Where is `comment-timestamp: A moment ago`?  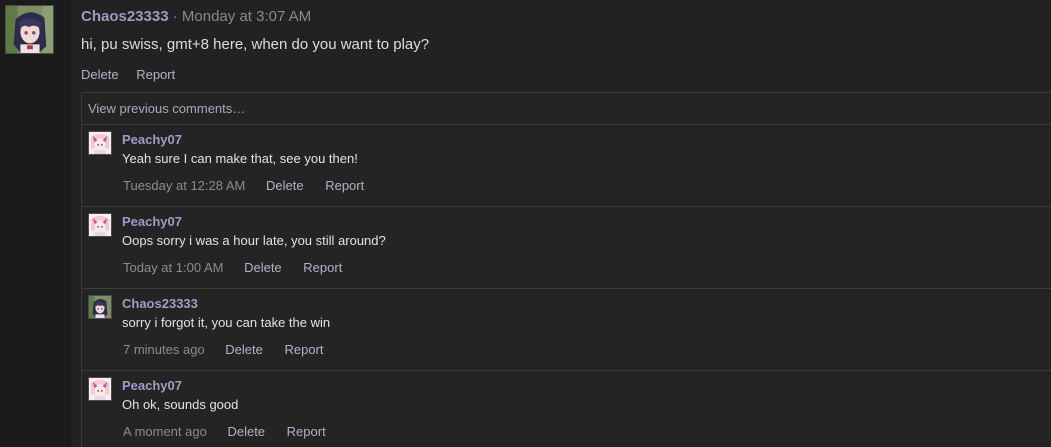
comment-timestamp: A moment ago is located at coordinates (165, 431).